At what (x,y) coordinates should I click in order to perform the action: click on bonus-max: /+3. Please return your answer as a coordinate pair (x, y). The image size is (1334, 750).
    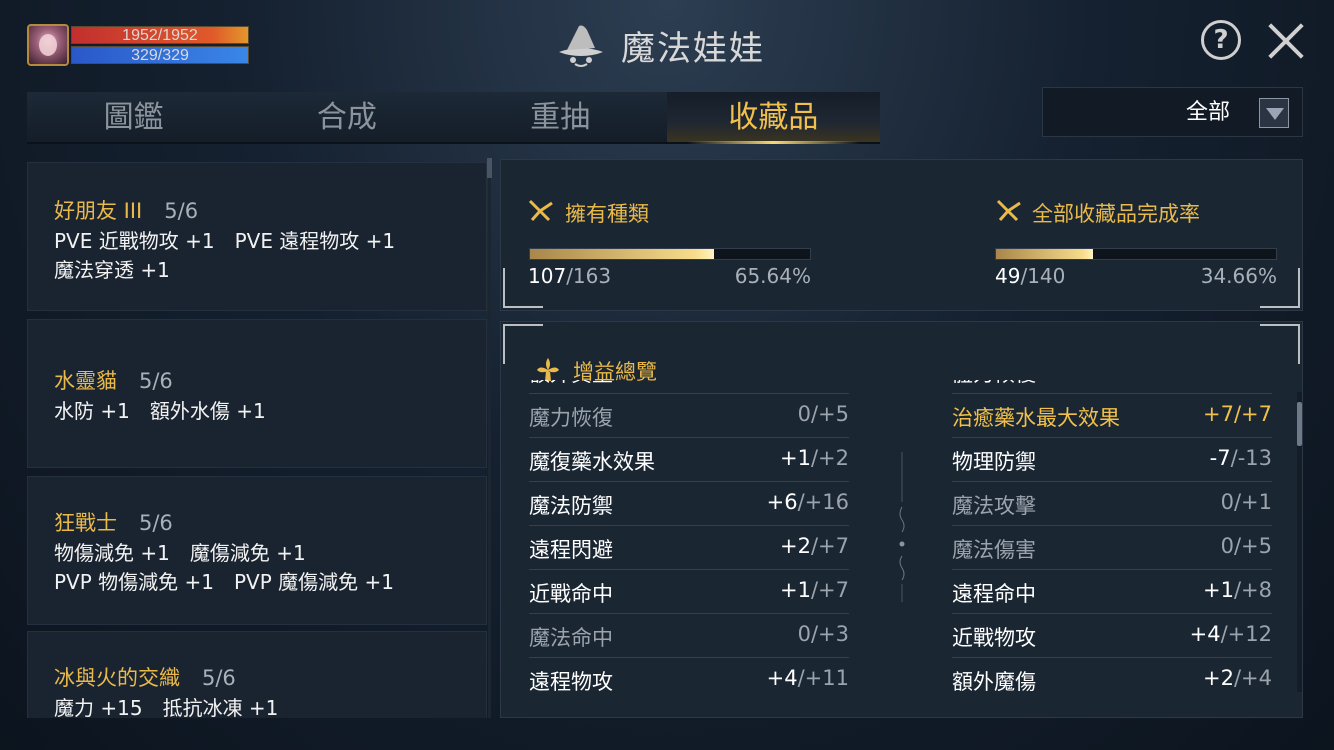
    Looking at the image, I should click on (829, 634).